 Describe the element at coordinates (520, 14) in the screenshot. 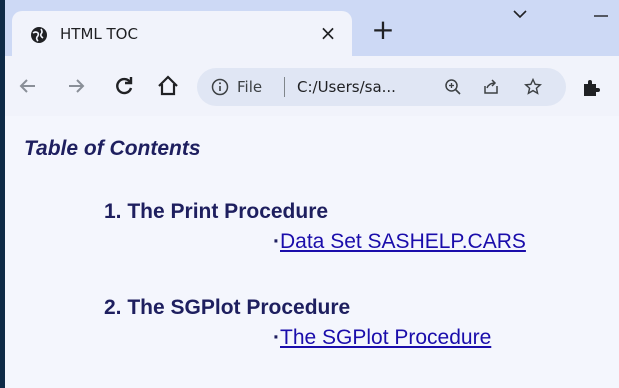

I see `chevron-down-icon` at that location.